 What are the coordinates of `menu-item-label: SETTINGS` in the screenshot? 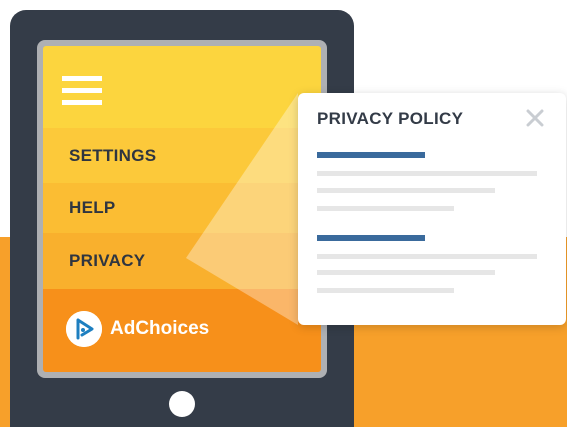 It's located at (113, 155).